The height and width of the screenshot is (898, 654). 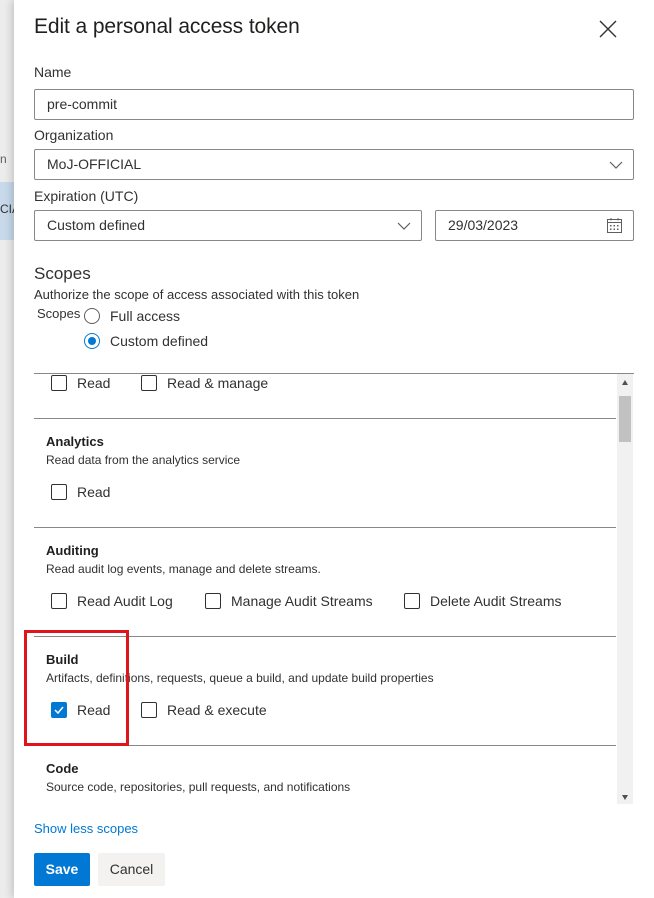 What do you see at coordinates (131, 869) in the screenshot?
I see `cancel-button: Cancel` at bounding box center [131, 869].